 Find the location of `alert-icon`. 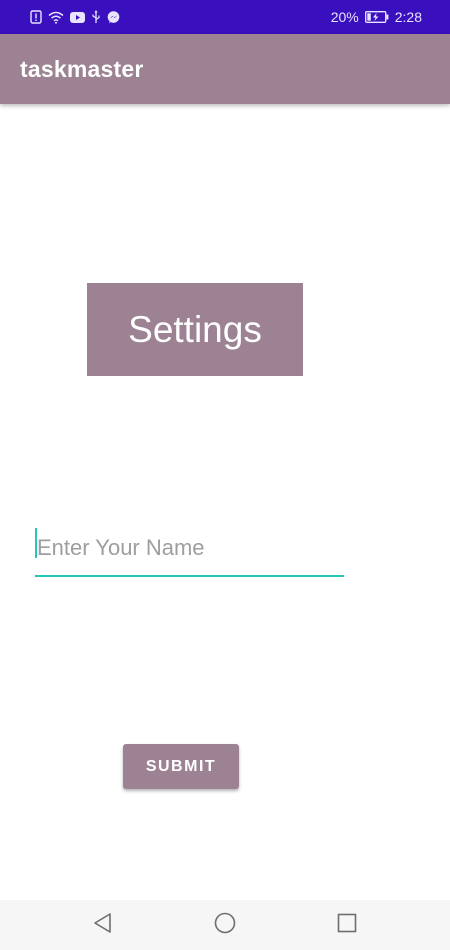

alert-icon is located at coordinates (36, 17).